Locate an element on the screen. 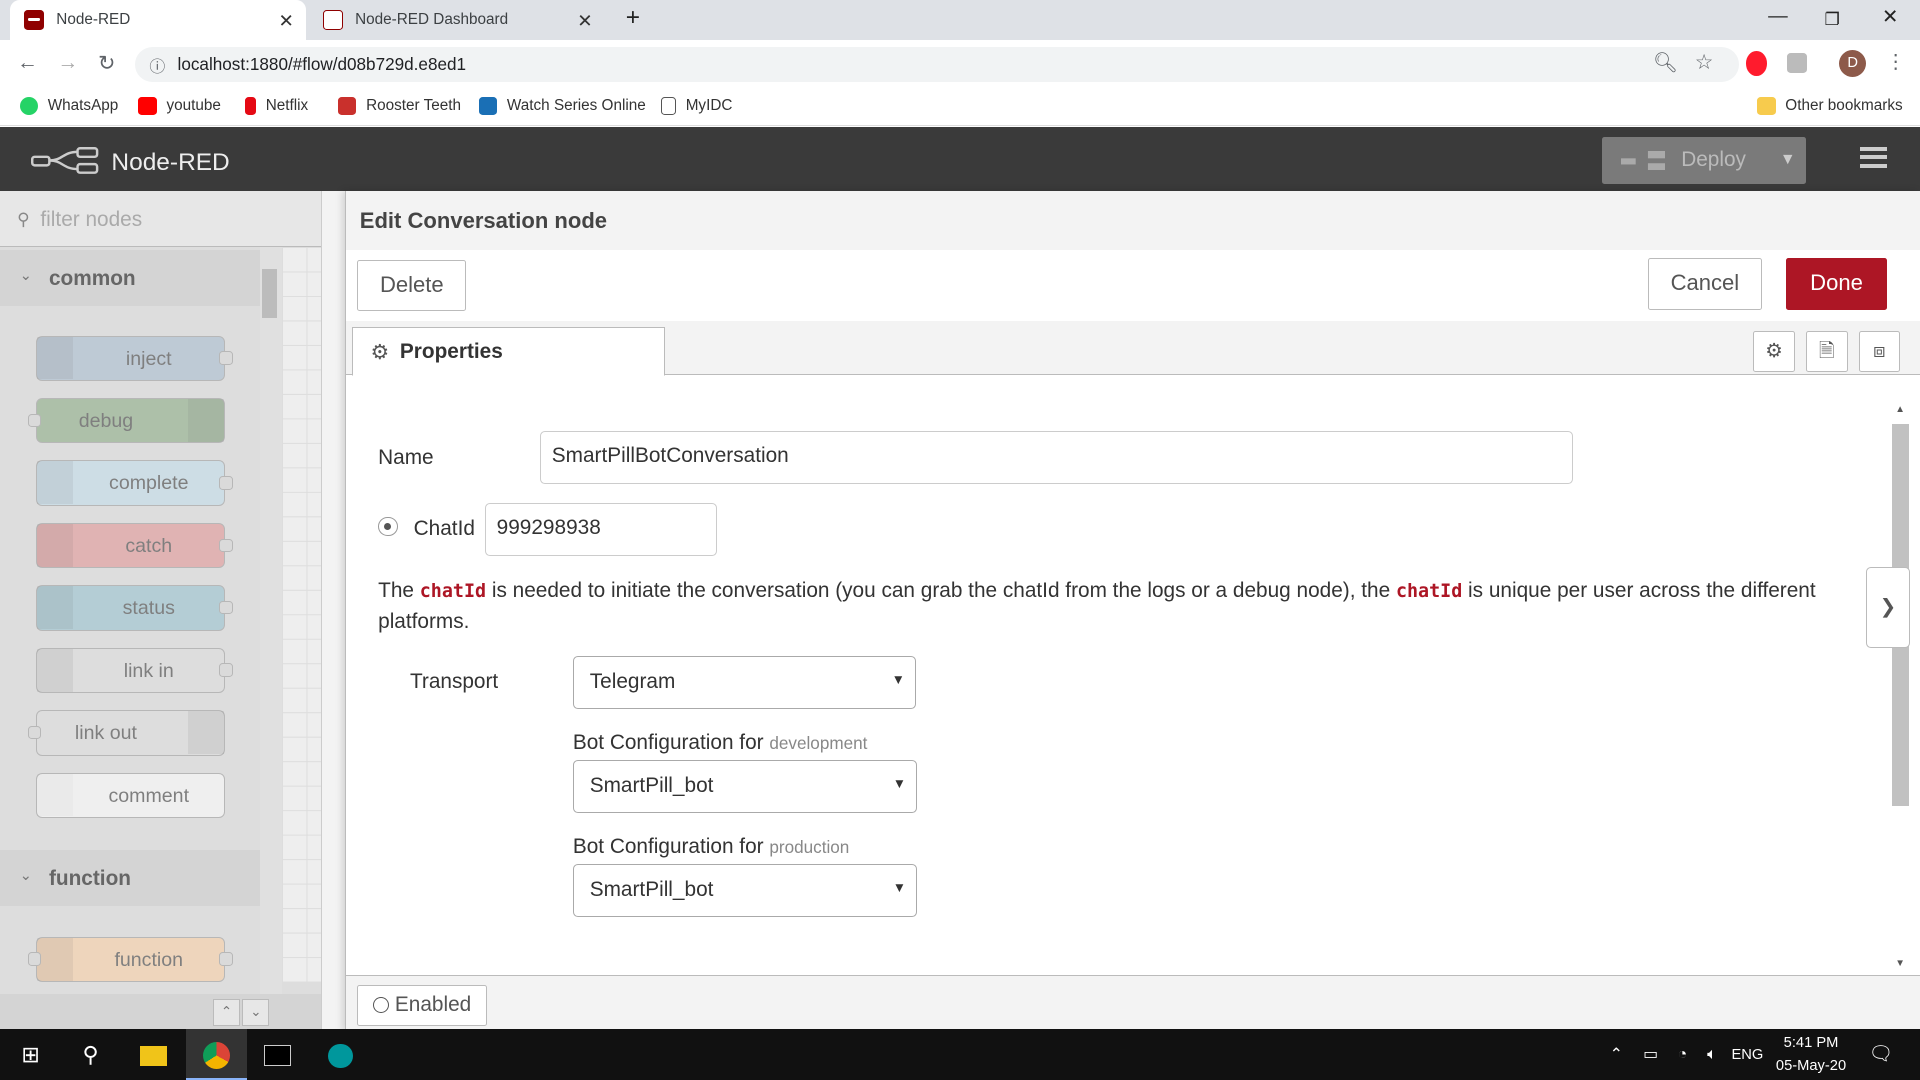 This screenshot has height=1080, width=1920. palette-node-status: status is located at coordinates (134, 608).